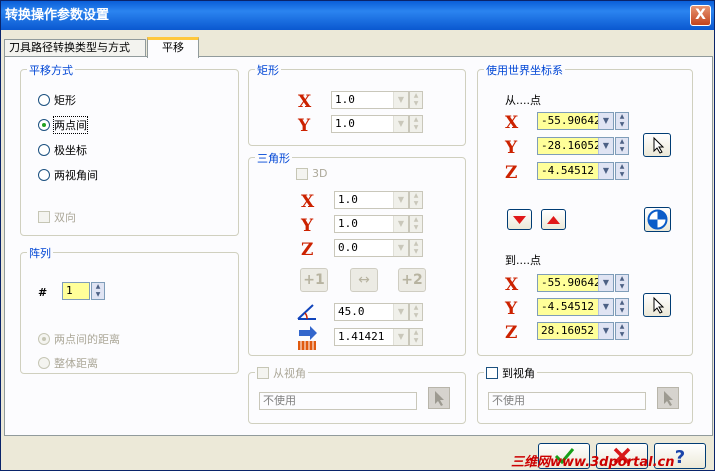 The width and height of the screenshot is (715, 471). I want to click on from-point-label: 从....点, so click(523, 100).